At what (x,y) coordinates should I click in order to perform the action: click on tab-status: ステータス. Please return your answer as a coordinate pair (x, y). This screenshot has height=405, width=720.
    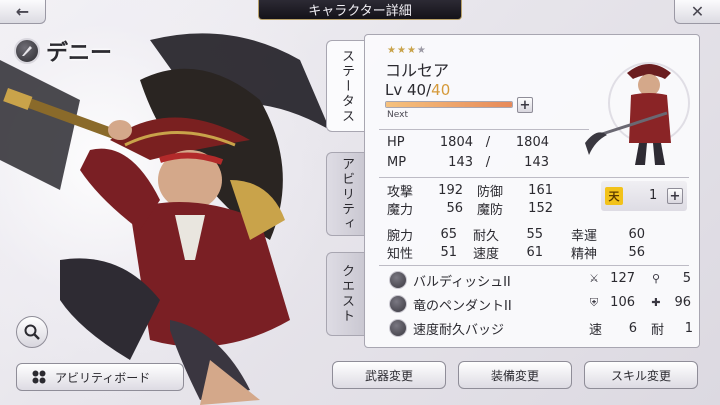
    Looking at the image, I should click on (346, 86).